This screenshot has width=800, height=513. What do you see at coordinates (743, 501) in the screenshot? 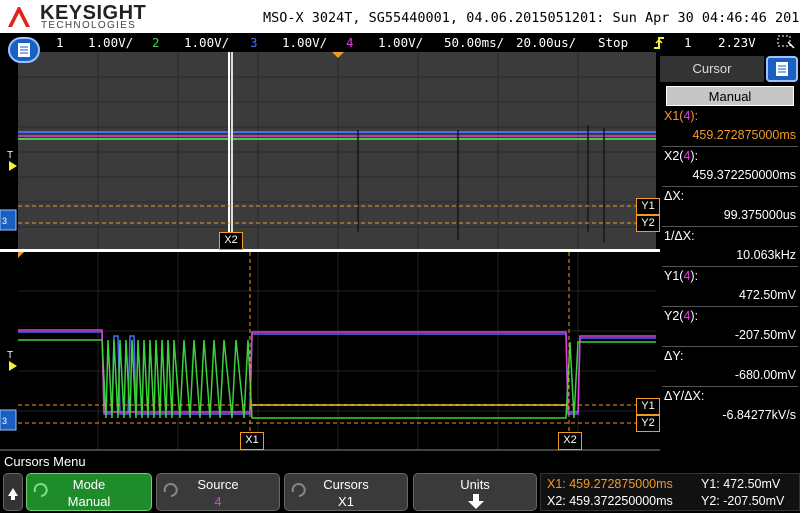
I see `readout-y2: Y2: -207.50mV` at bounding box center [743, 501].